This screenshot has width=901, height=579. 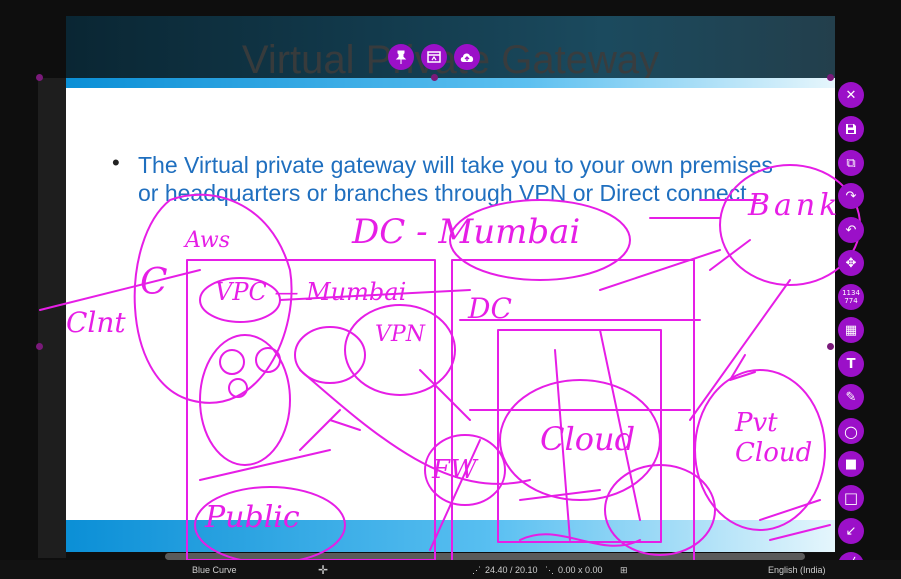 What do you see at coordinates (851, 397) in the screenshot?
I see `pen-tool-button: ✎` at bounding box center [851, 397].